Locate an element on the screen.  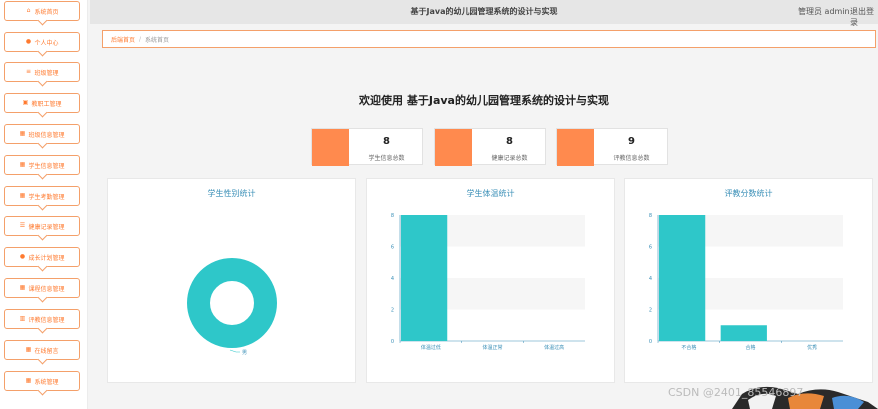
sidebar-item: ▣ 教职工管理 is located at coordinates (42, 103).